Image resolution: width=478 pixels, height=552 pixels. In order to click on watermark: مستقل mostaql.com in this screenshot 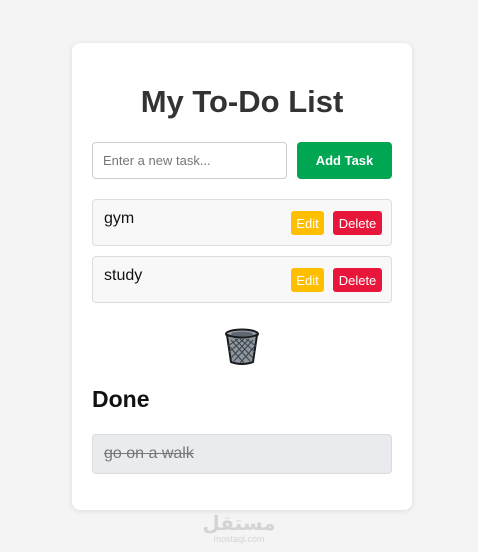, I will do `click(239, 528)`.